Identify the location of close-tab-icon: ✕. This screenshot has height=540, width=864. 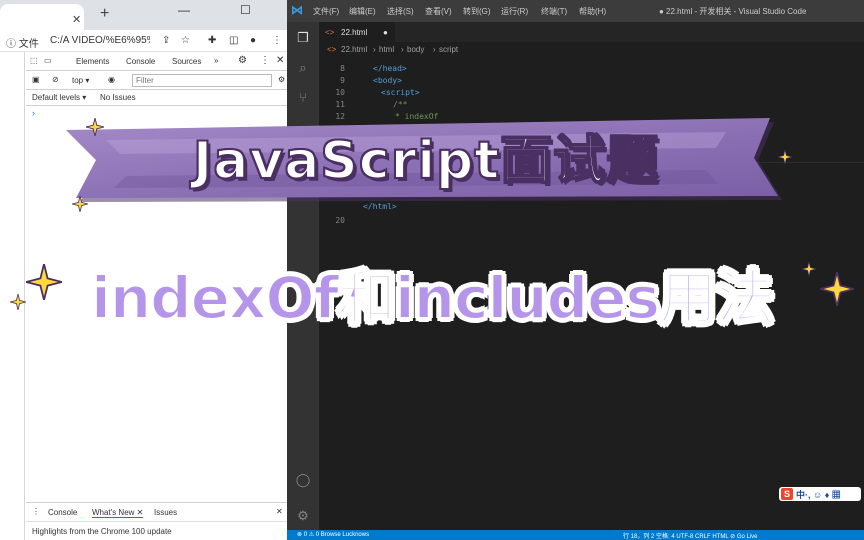
(76, 19).